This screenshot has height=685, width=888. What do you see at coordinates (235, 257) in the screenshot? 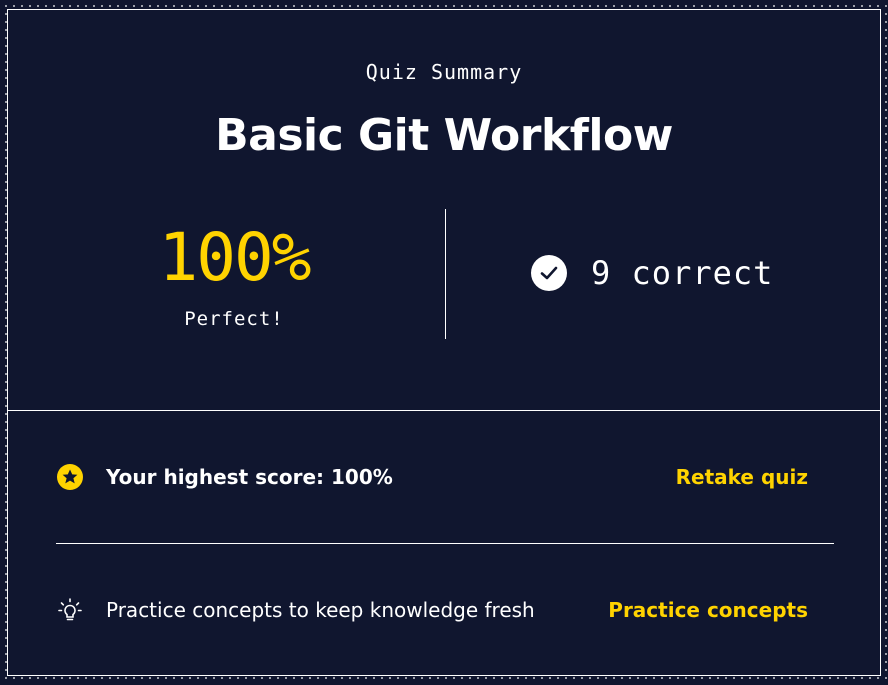
I see `score-percentage: 100%` at bounding box center [235, 257].